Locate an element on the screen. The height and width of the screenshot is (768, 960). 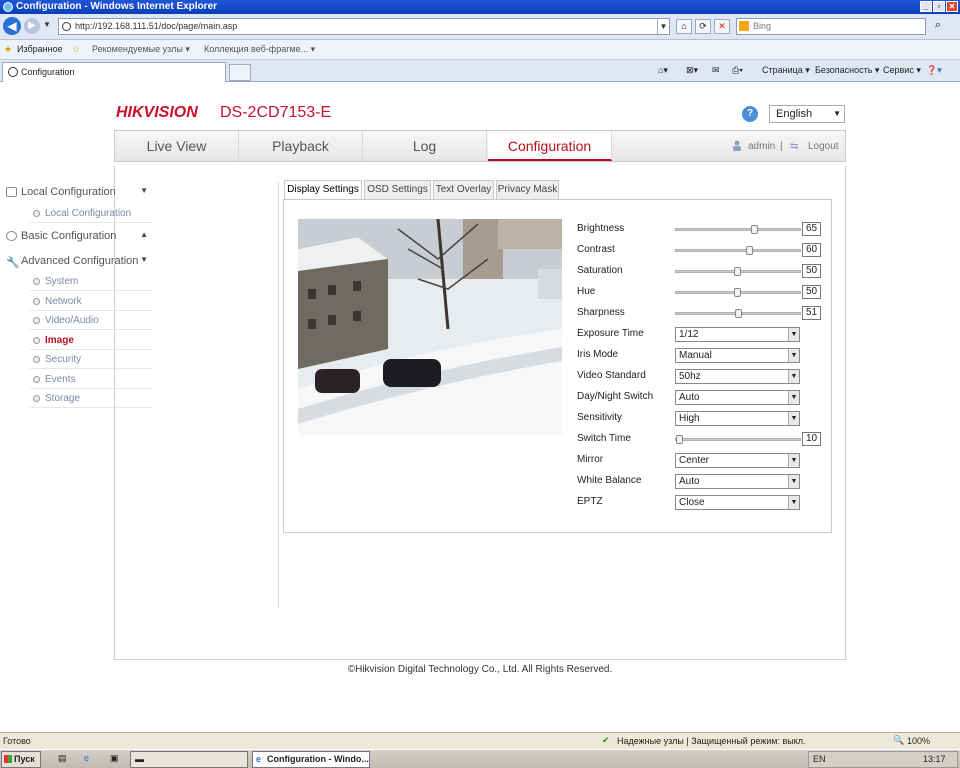
address-dropdown-icon: ▼ is located at coordinates (663, 26).